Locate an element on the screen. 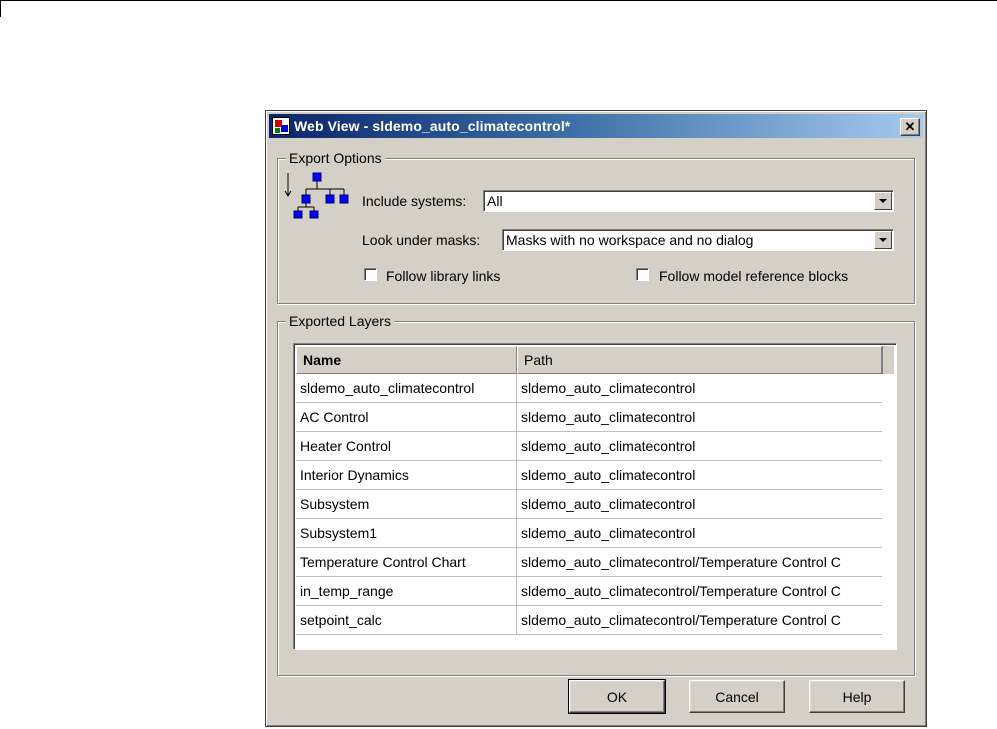 This screenshot has height=729, width=997. scrollbar-corner is located at coordinates (888, 360).